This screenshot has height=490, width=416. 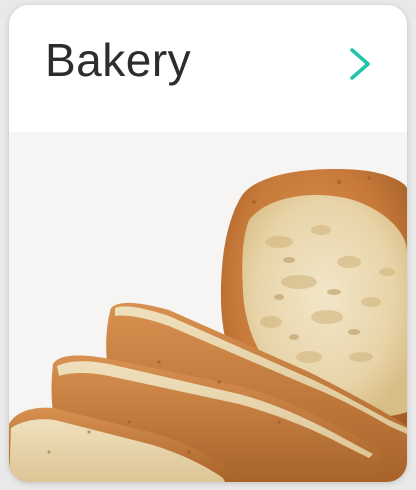 What do you see at coordinates (360, 64) in the screenshot?
I see `chevron-right-icon` at bounding box center [360, 64].